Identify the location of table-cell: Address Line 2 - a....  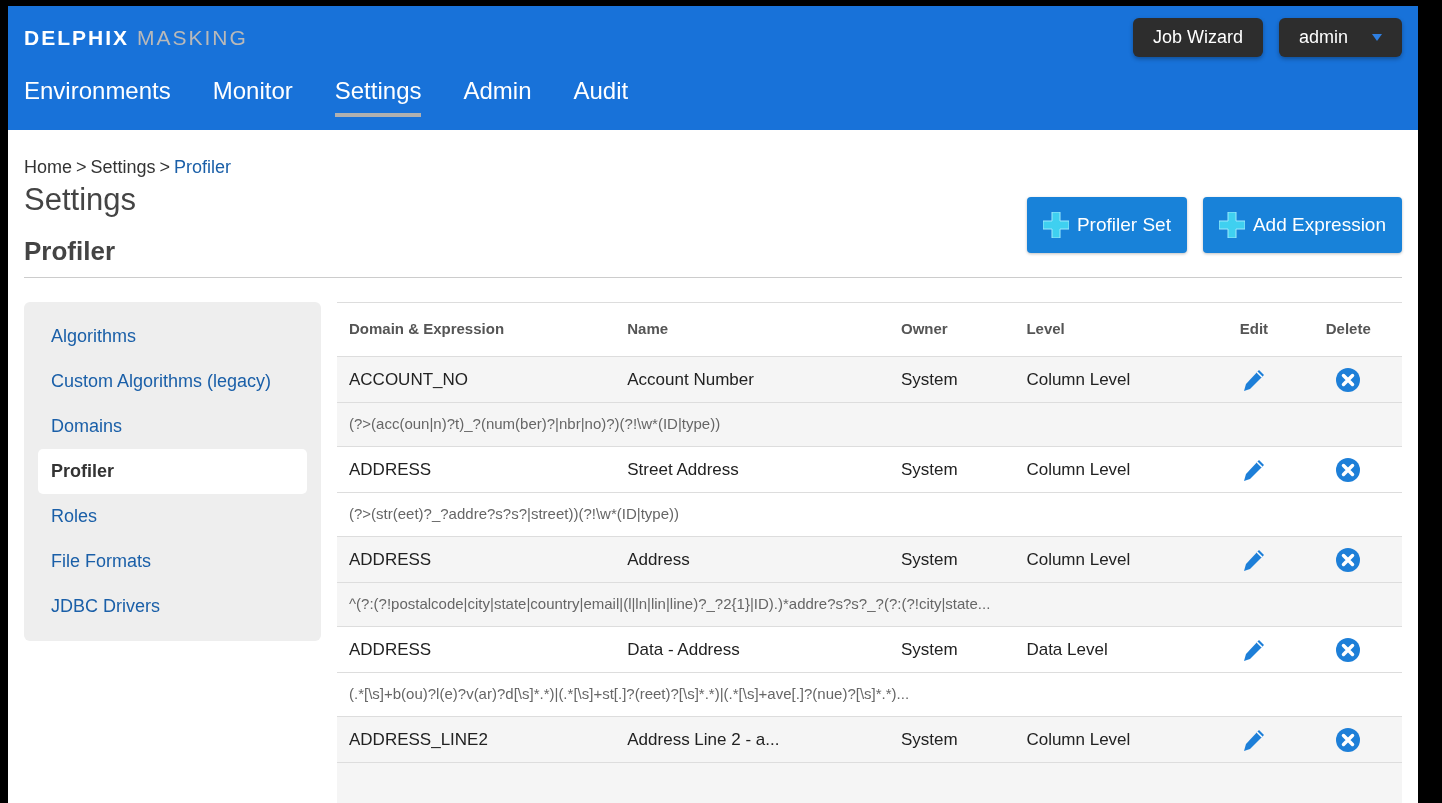
(752, 739).